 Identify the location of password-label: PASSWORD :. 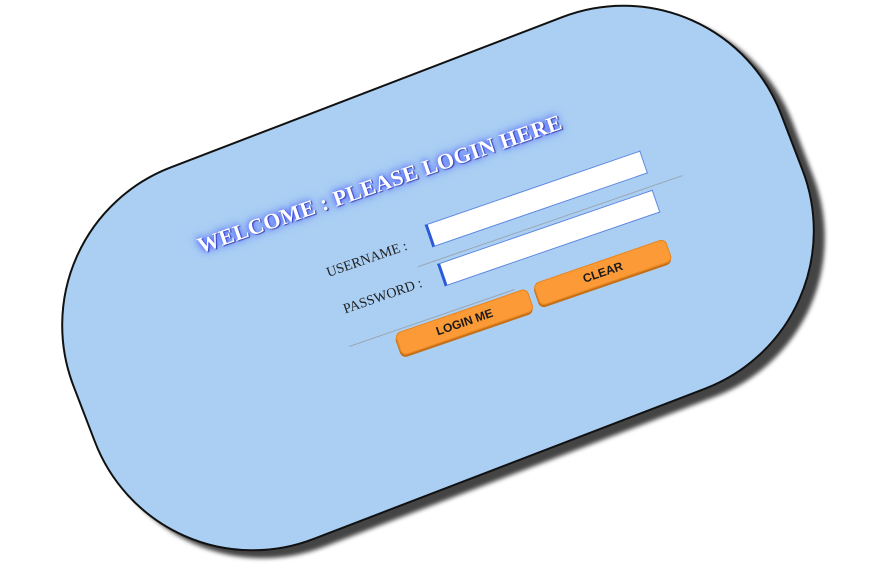
(383, 297).